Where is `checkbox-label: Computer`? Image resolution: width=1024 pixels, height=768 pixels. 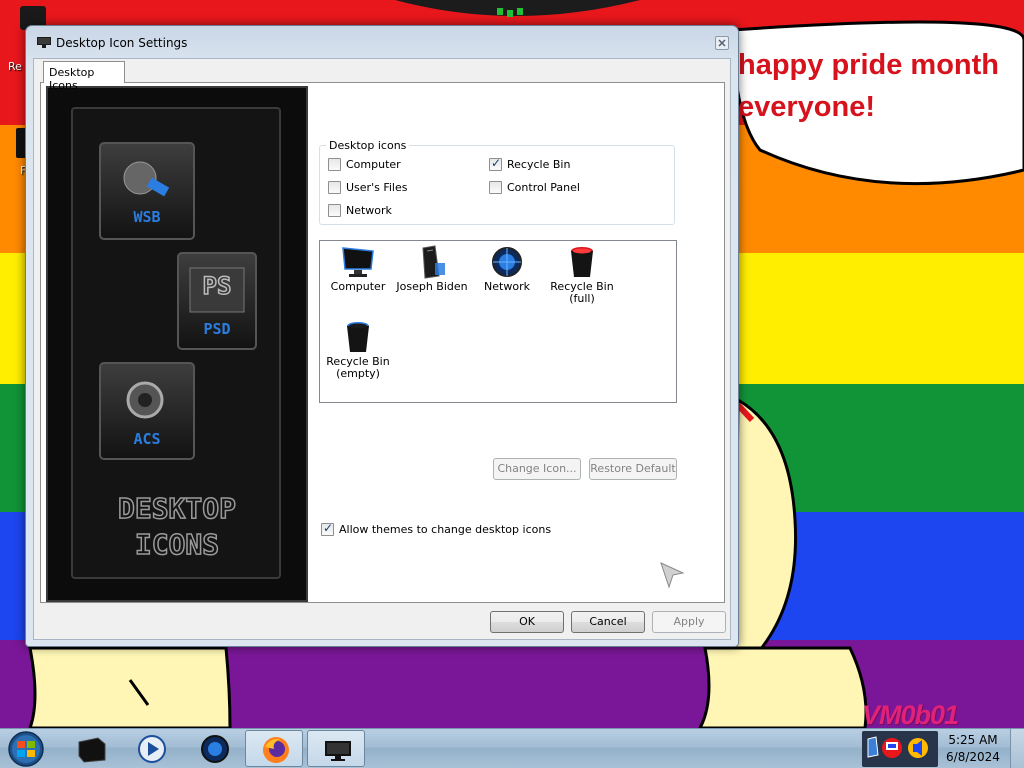
checkbox-label: Computer is located at coordinates (373, 164).